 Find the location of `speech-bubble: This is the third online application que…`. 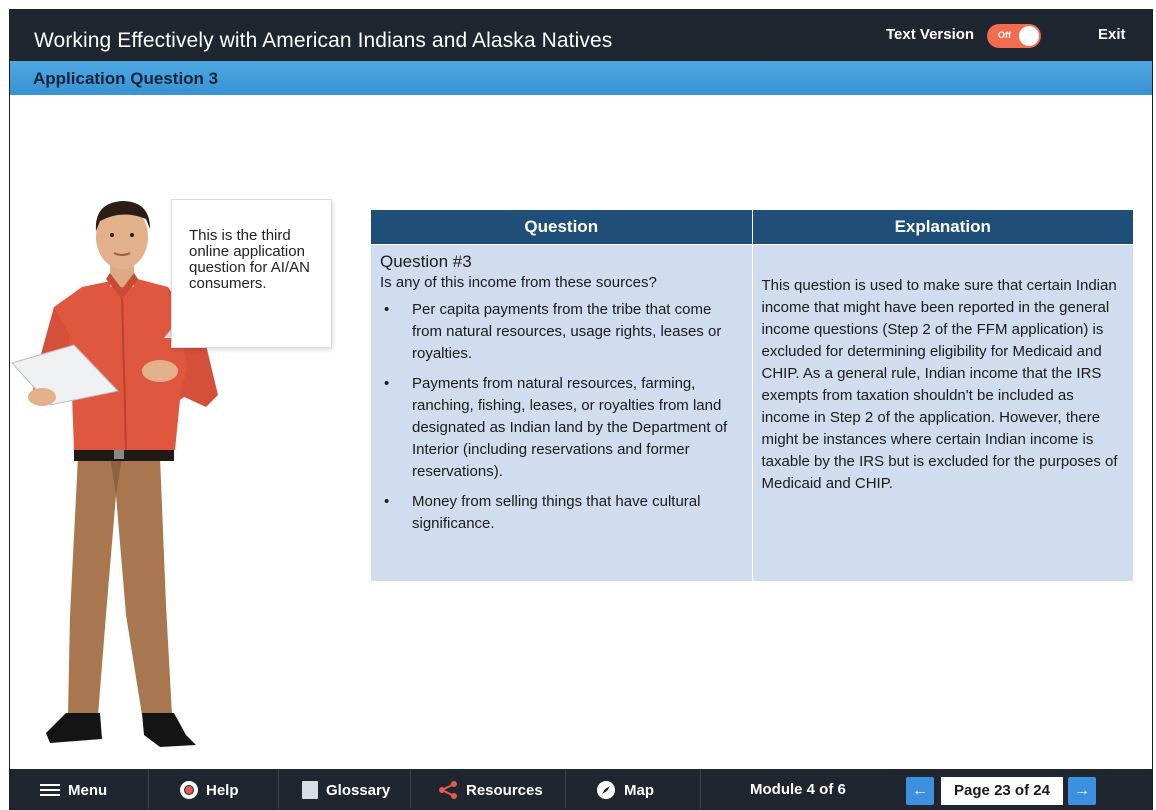

speech-bubble: This is the third online application que… is located at coordinates (251, 273).